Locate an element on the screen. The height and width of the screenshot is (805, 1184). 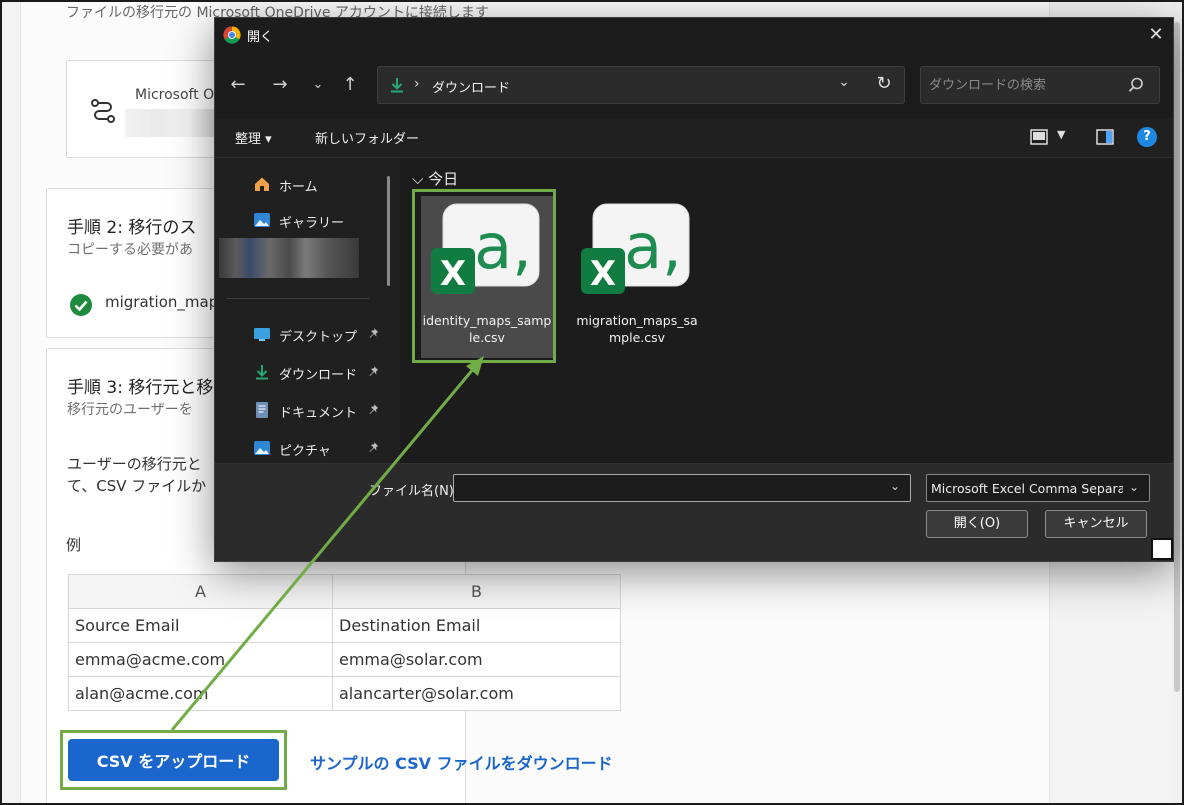
file-item-migration-maps: a, X migration_maps_sample.csv is located at coordinates (637, 277).